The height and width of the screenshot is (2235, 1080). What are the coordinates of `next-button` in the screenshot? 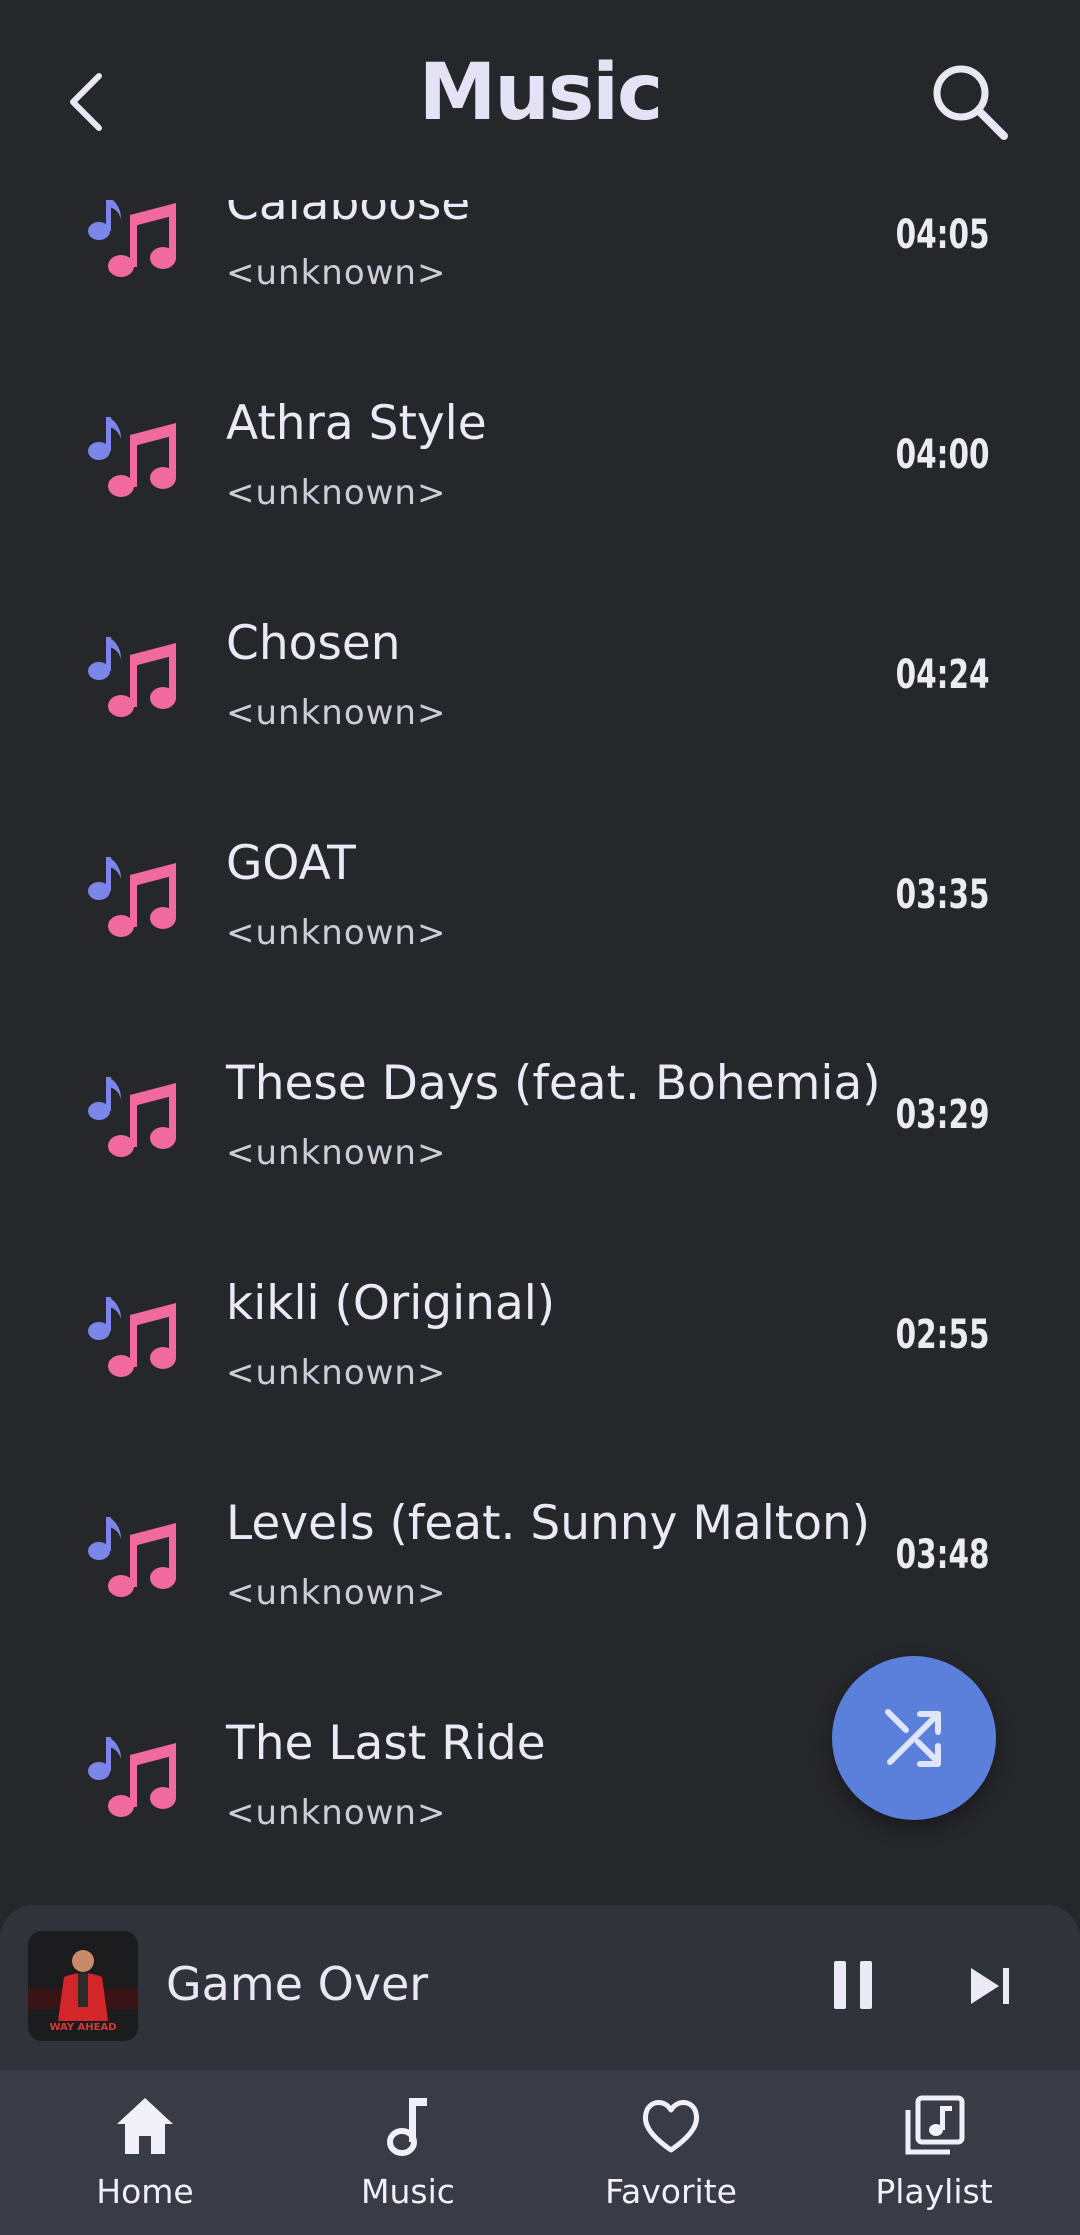 It's located at (991, 1986).